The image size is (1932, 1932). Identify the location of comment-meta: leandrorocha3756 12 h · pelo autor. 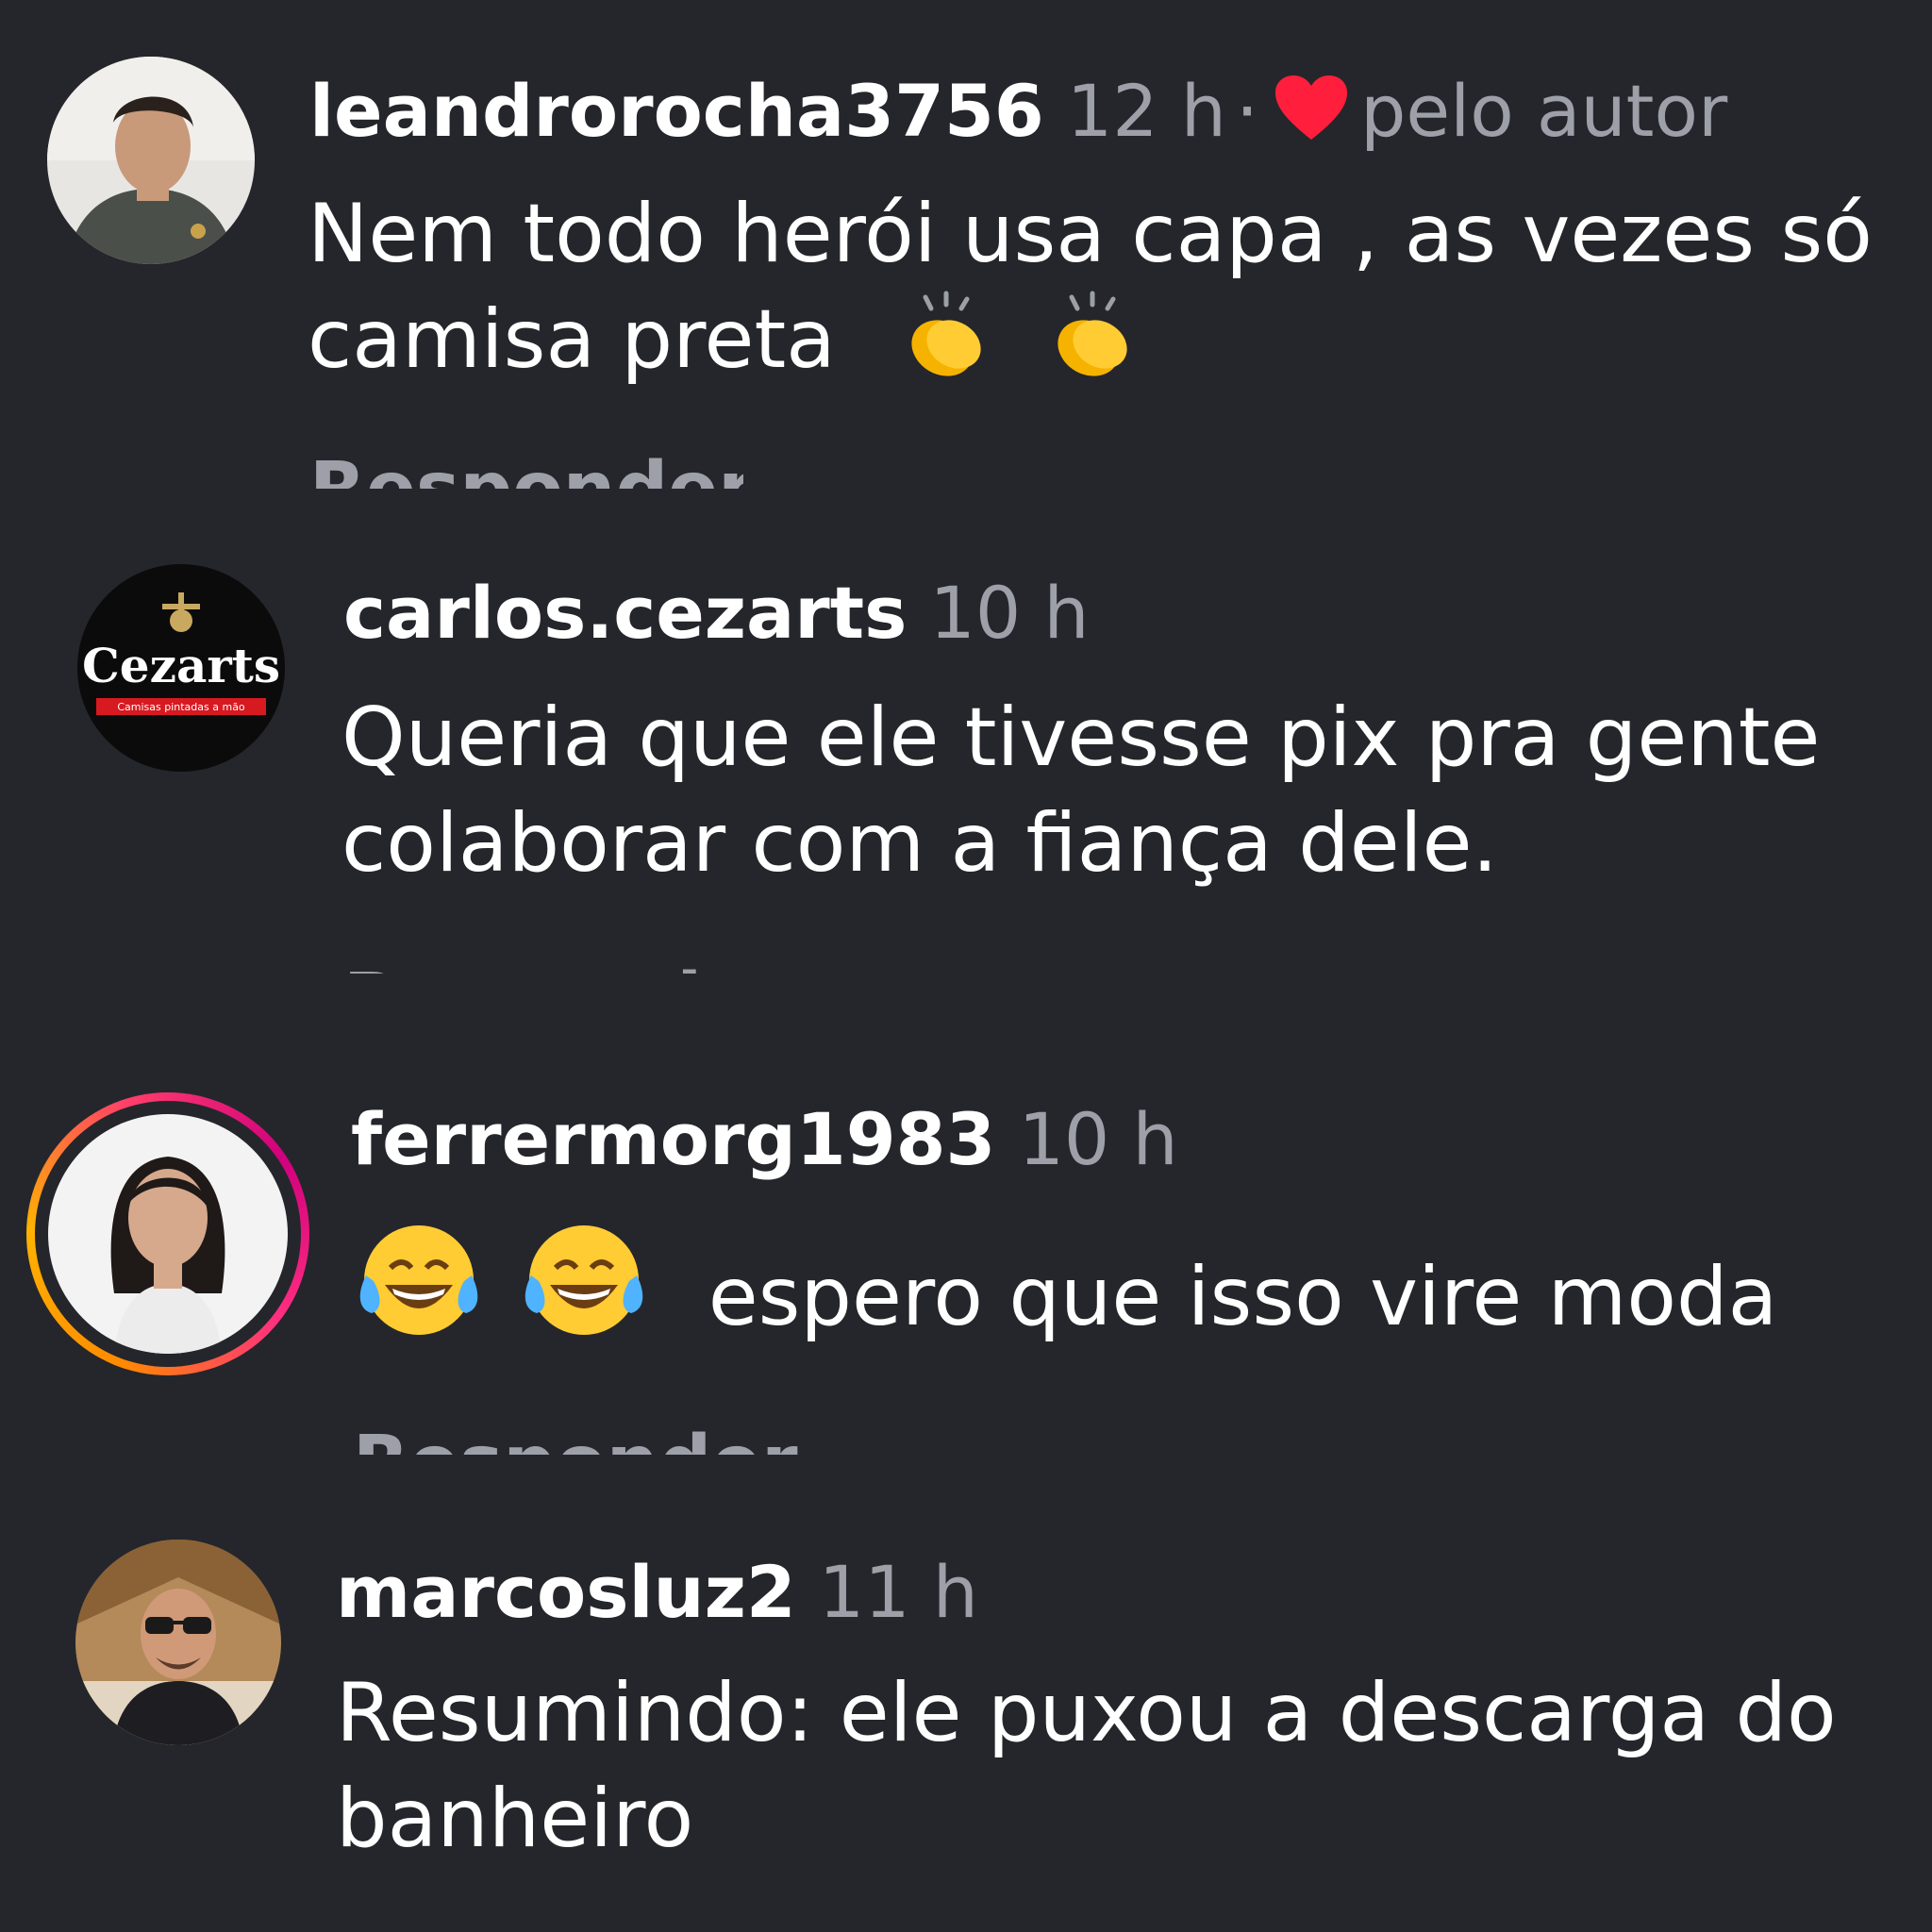
(1018, 111).